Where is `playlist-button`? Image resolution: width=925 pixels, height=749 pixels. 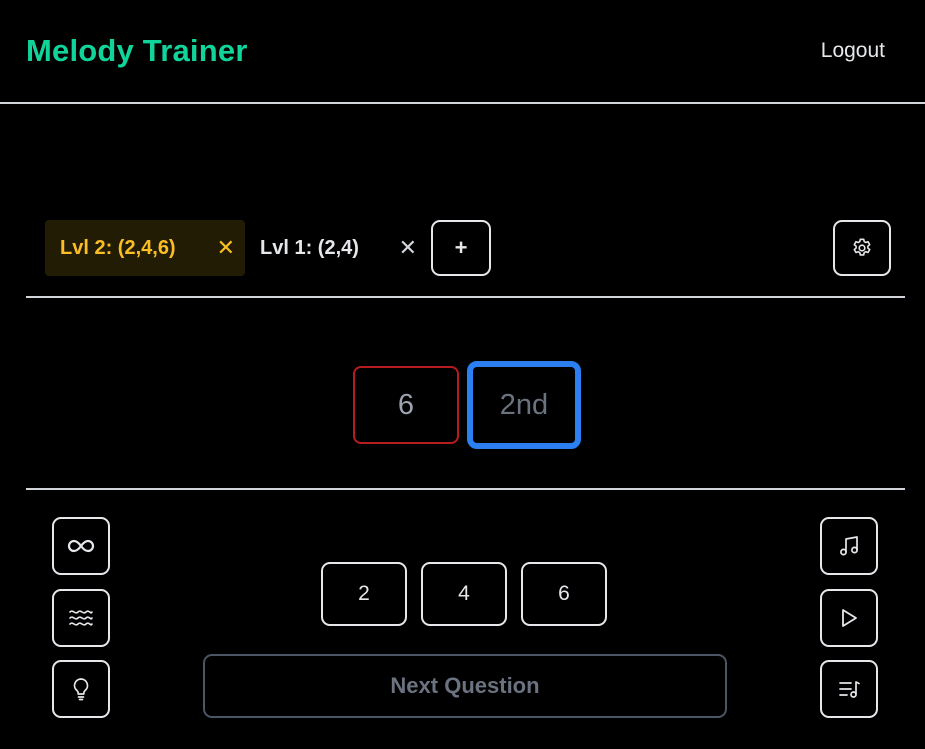 playlist-button is located at coordinates (849, 689).